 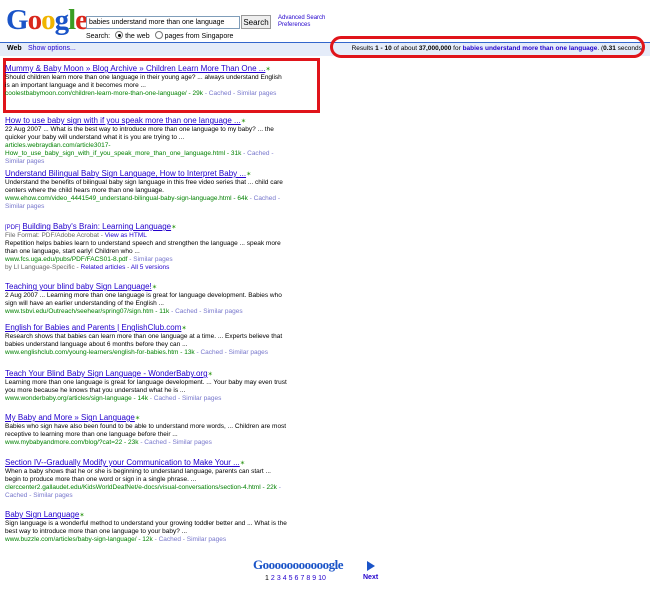 I want to click on advanced-links: Advanced Search Preferences, so click(x=301, y=22).